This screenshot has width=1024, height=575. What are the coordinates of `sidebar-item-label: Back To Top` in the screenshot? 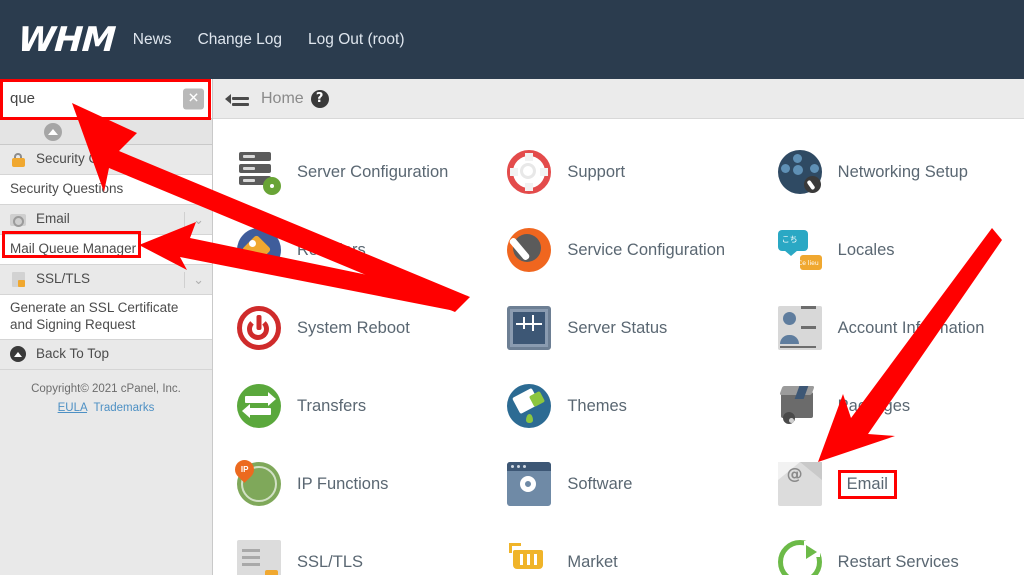 It's located at (73, 353).